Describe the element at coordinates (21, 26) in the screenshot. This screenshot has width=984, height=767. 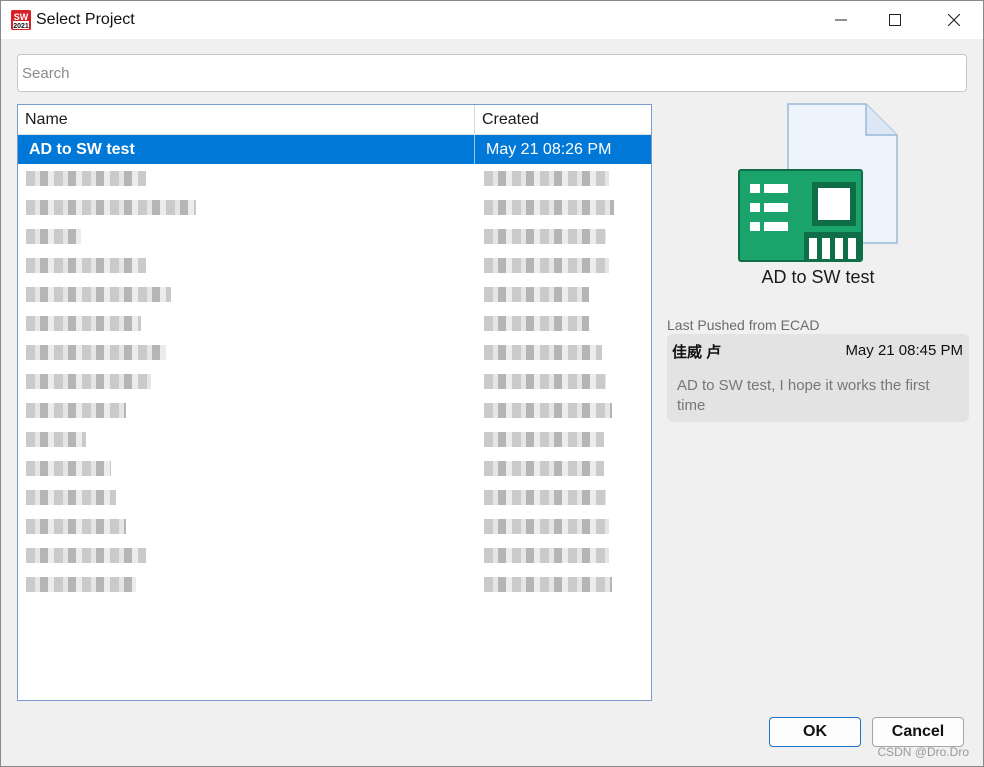
I see `svg-text: 2021` at that location.